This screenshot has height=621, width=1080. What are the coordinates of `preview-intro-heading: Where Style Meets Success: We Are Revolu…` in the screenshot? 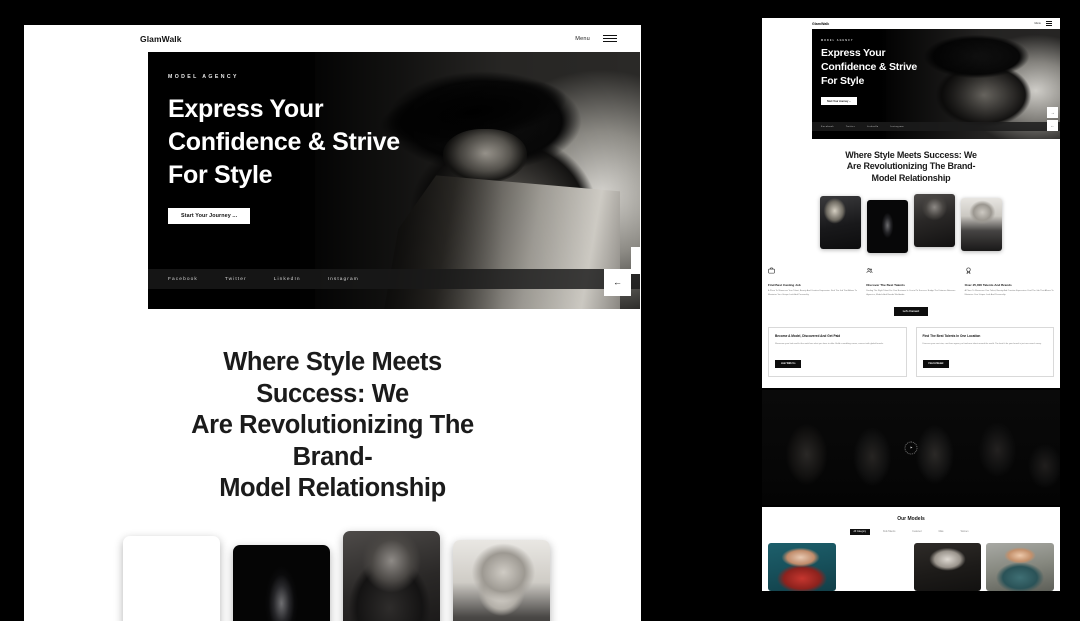 It's located at (911, 167).